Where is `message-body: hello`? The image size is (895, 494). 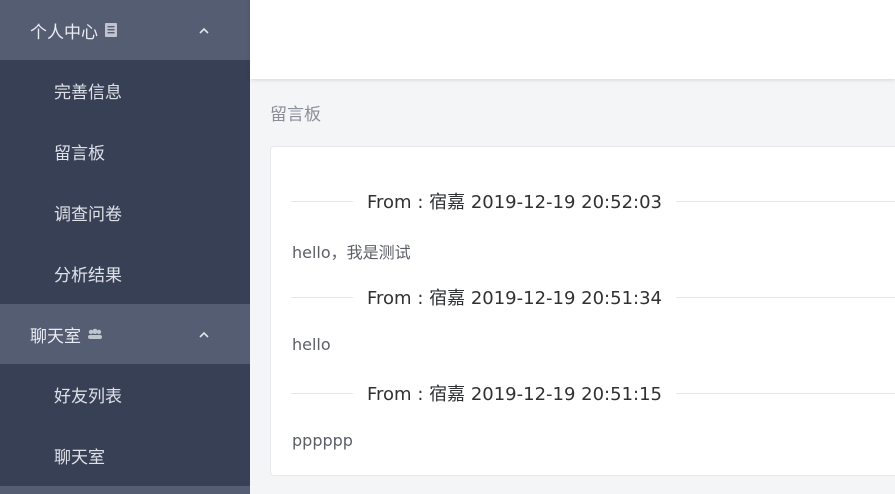
message-body: hello is located at coordinates (311, 344).